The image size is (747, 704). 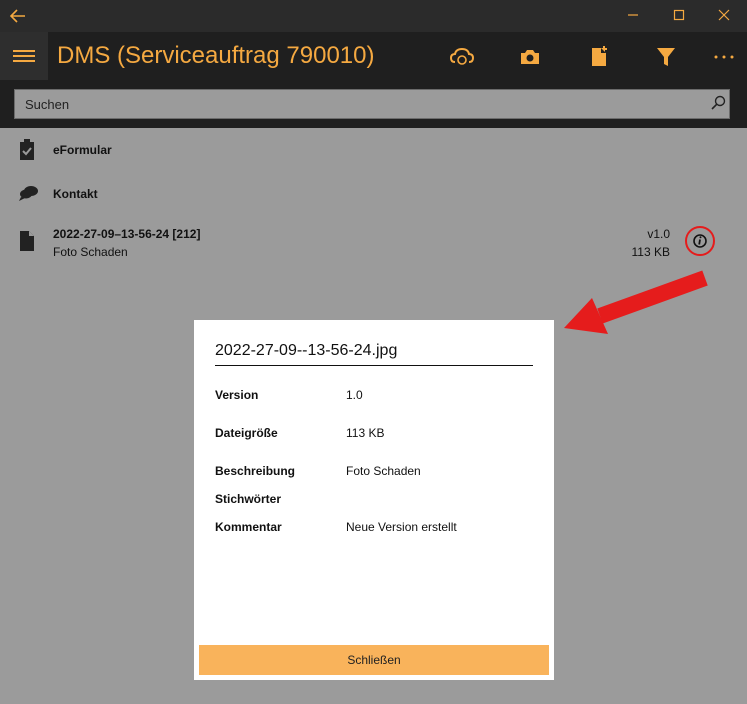 What do you see at coordinates (636, 302) in the screenshot?
I see `annotation-arrow` at bounding box center [636, 302].